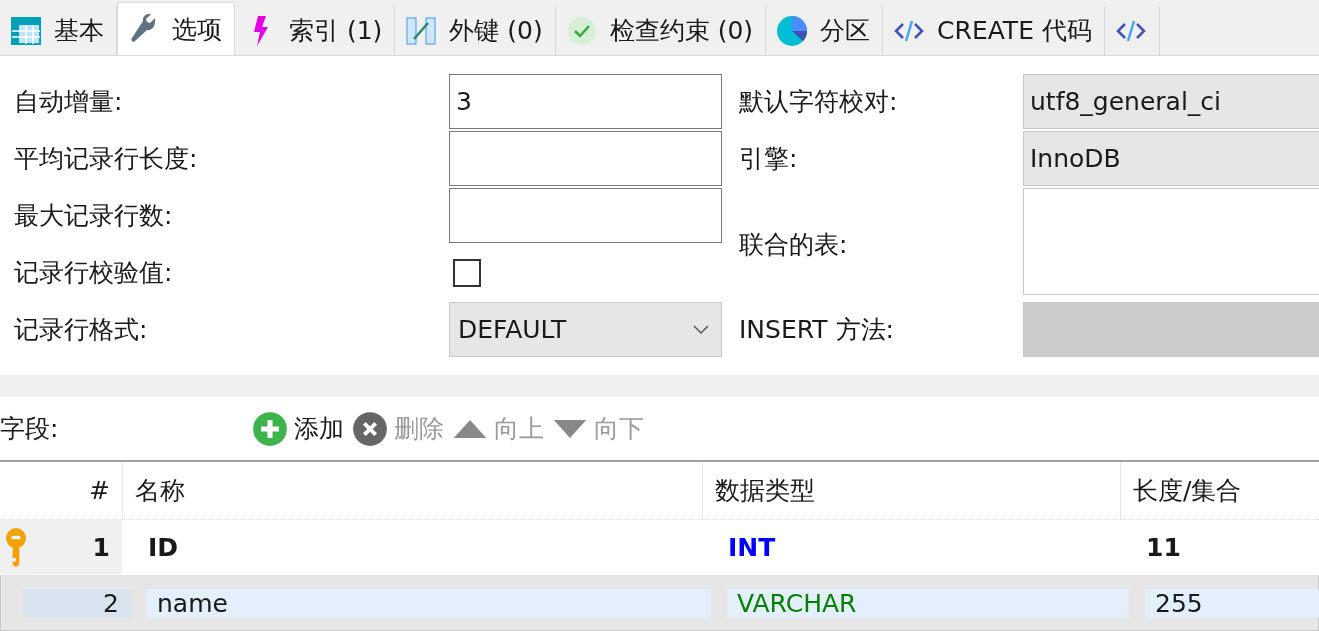  I want to click on row-number: 1, so click(61, 547).